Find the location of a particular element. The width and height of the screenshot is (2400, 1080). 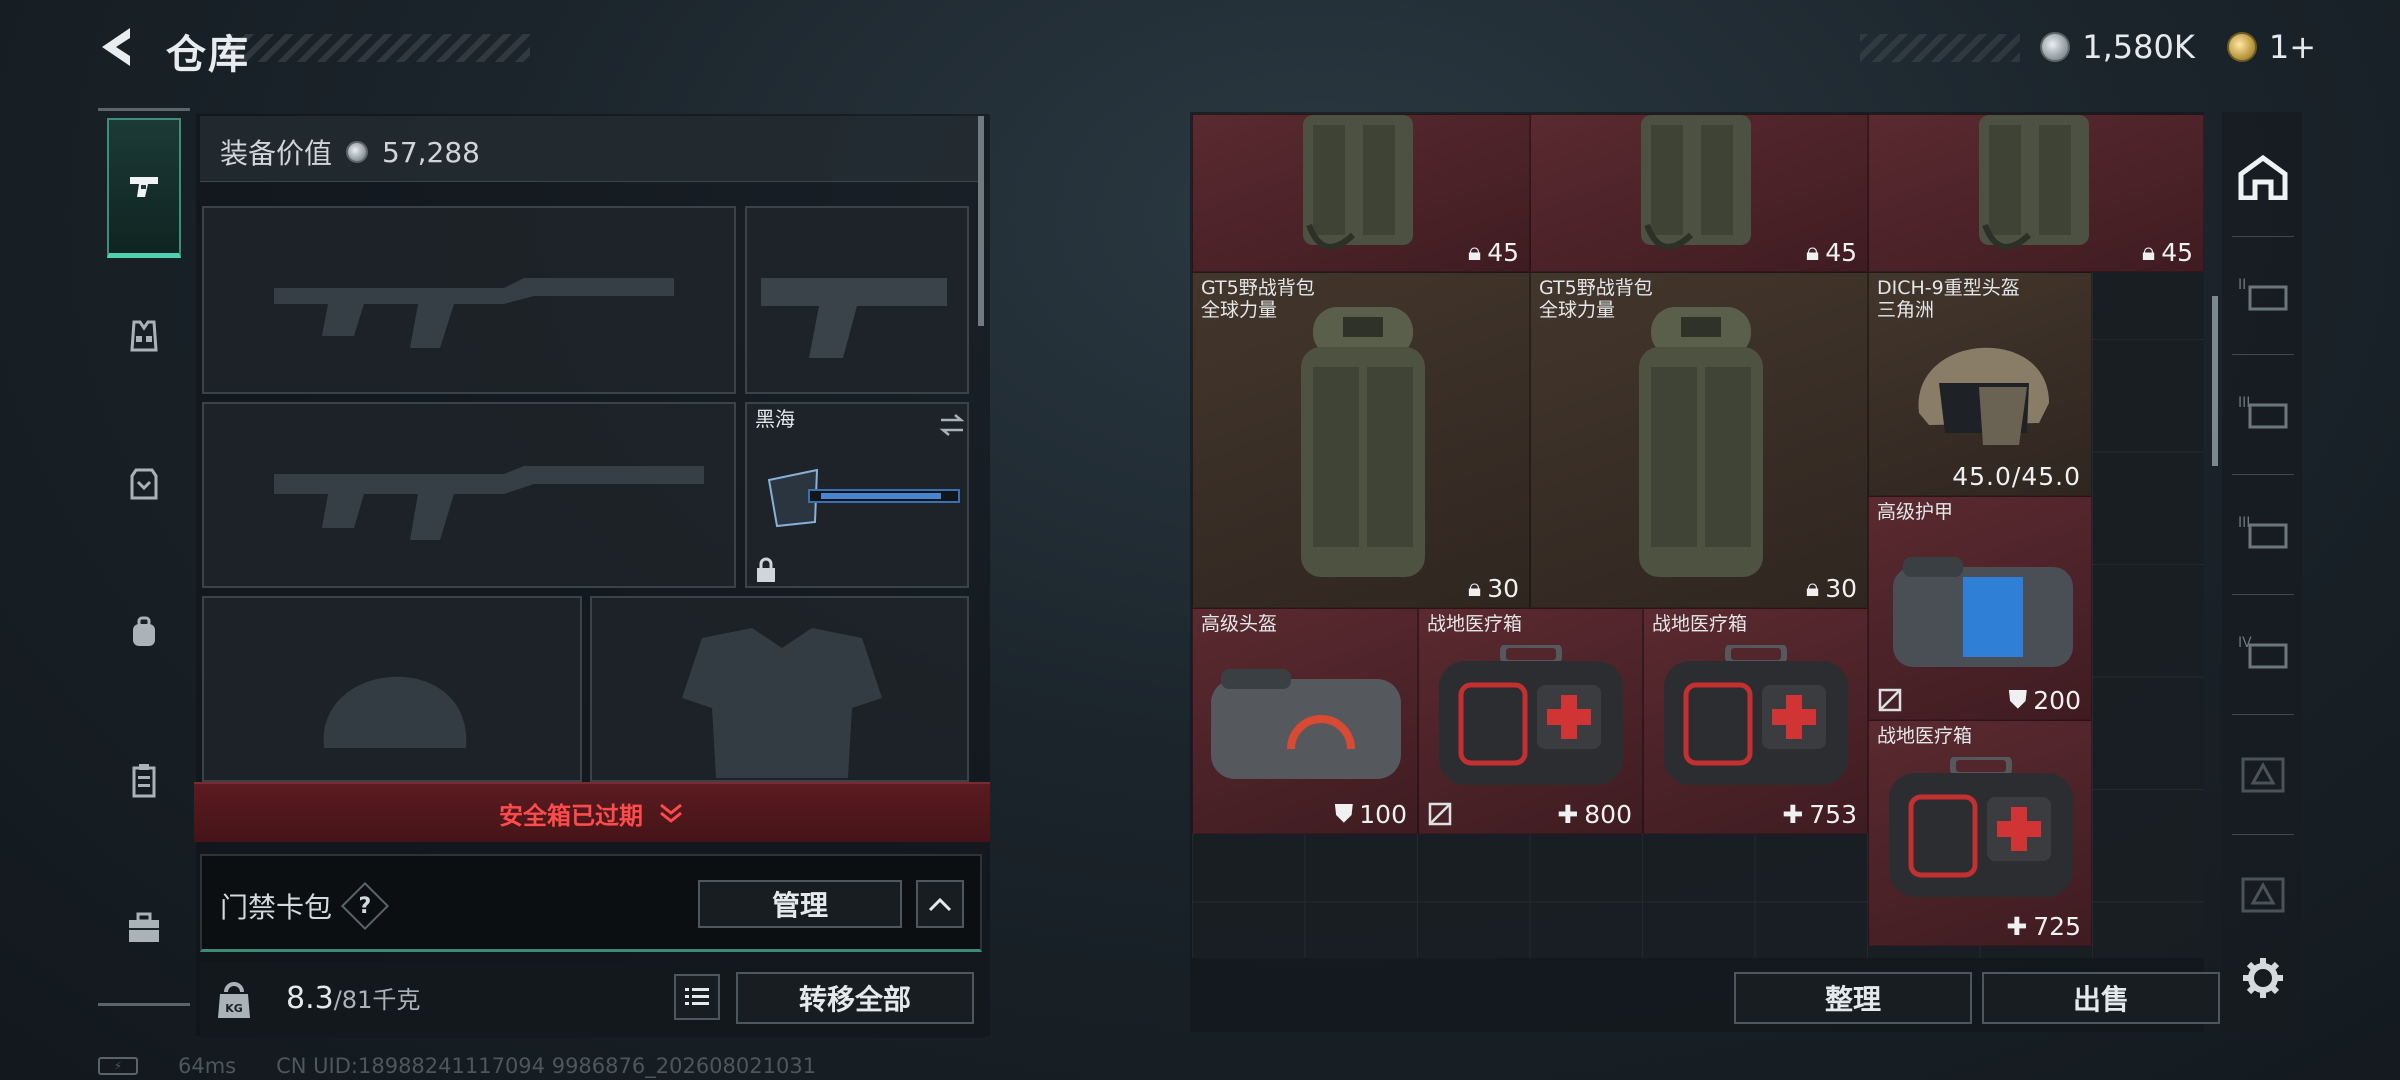

helmet-bag-image is located at coordinates (1306, 724).